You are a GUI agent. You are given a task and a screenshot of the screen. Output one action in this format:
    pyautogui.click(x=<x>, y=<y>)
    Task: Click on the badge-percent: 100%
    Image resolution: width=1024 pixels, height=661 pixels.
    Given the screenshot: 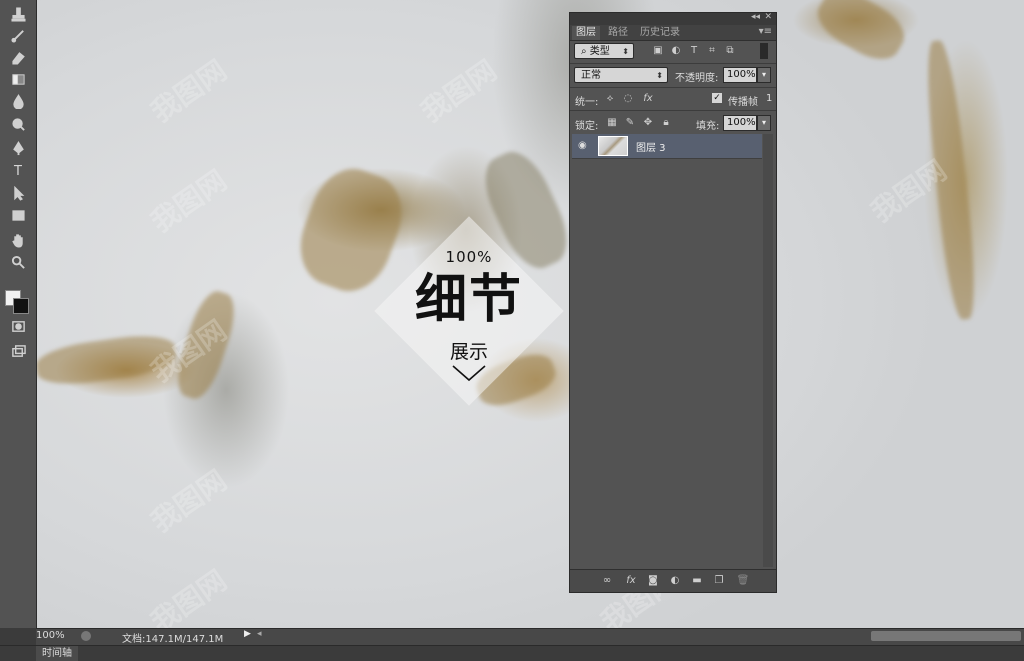 What is the action you would take?
    pyautogui.click(x=469, y=257)
    